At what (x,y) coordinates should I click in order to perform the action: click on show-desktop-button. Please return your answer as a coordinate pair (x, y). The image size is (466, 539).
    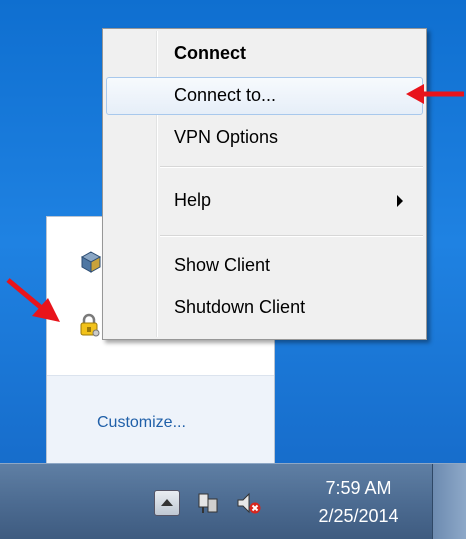
    Looking at the image, I should click on (449, 501).